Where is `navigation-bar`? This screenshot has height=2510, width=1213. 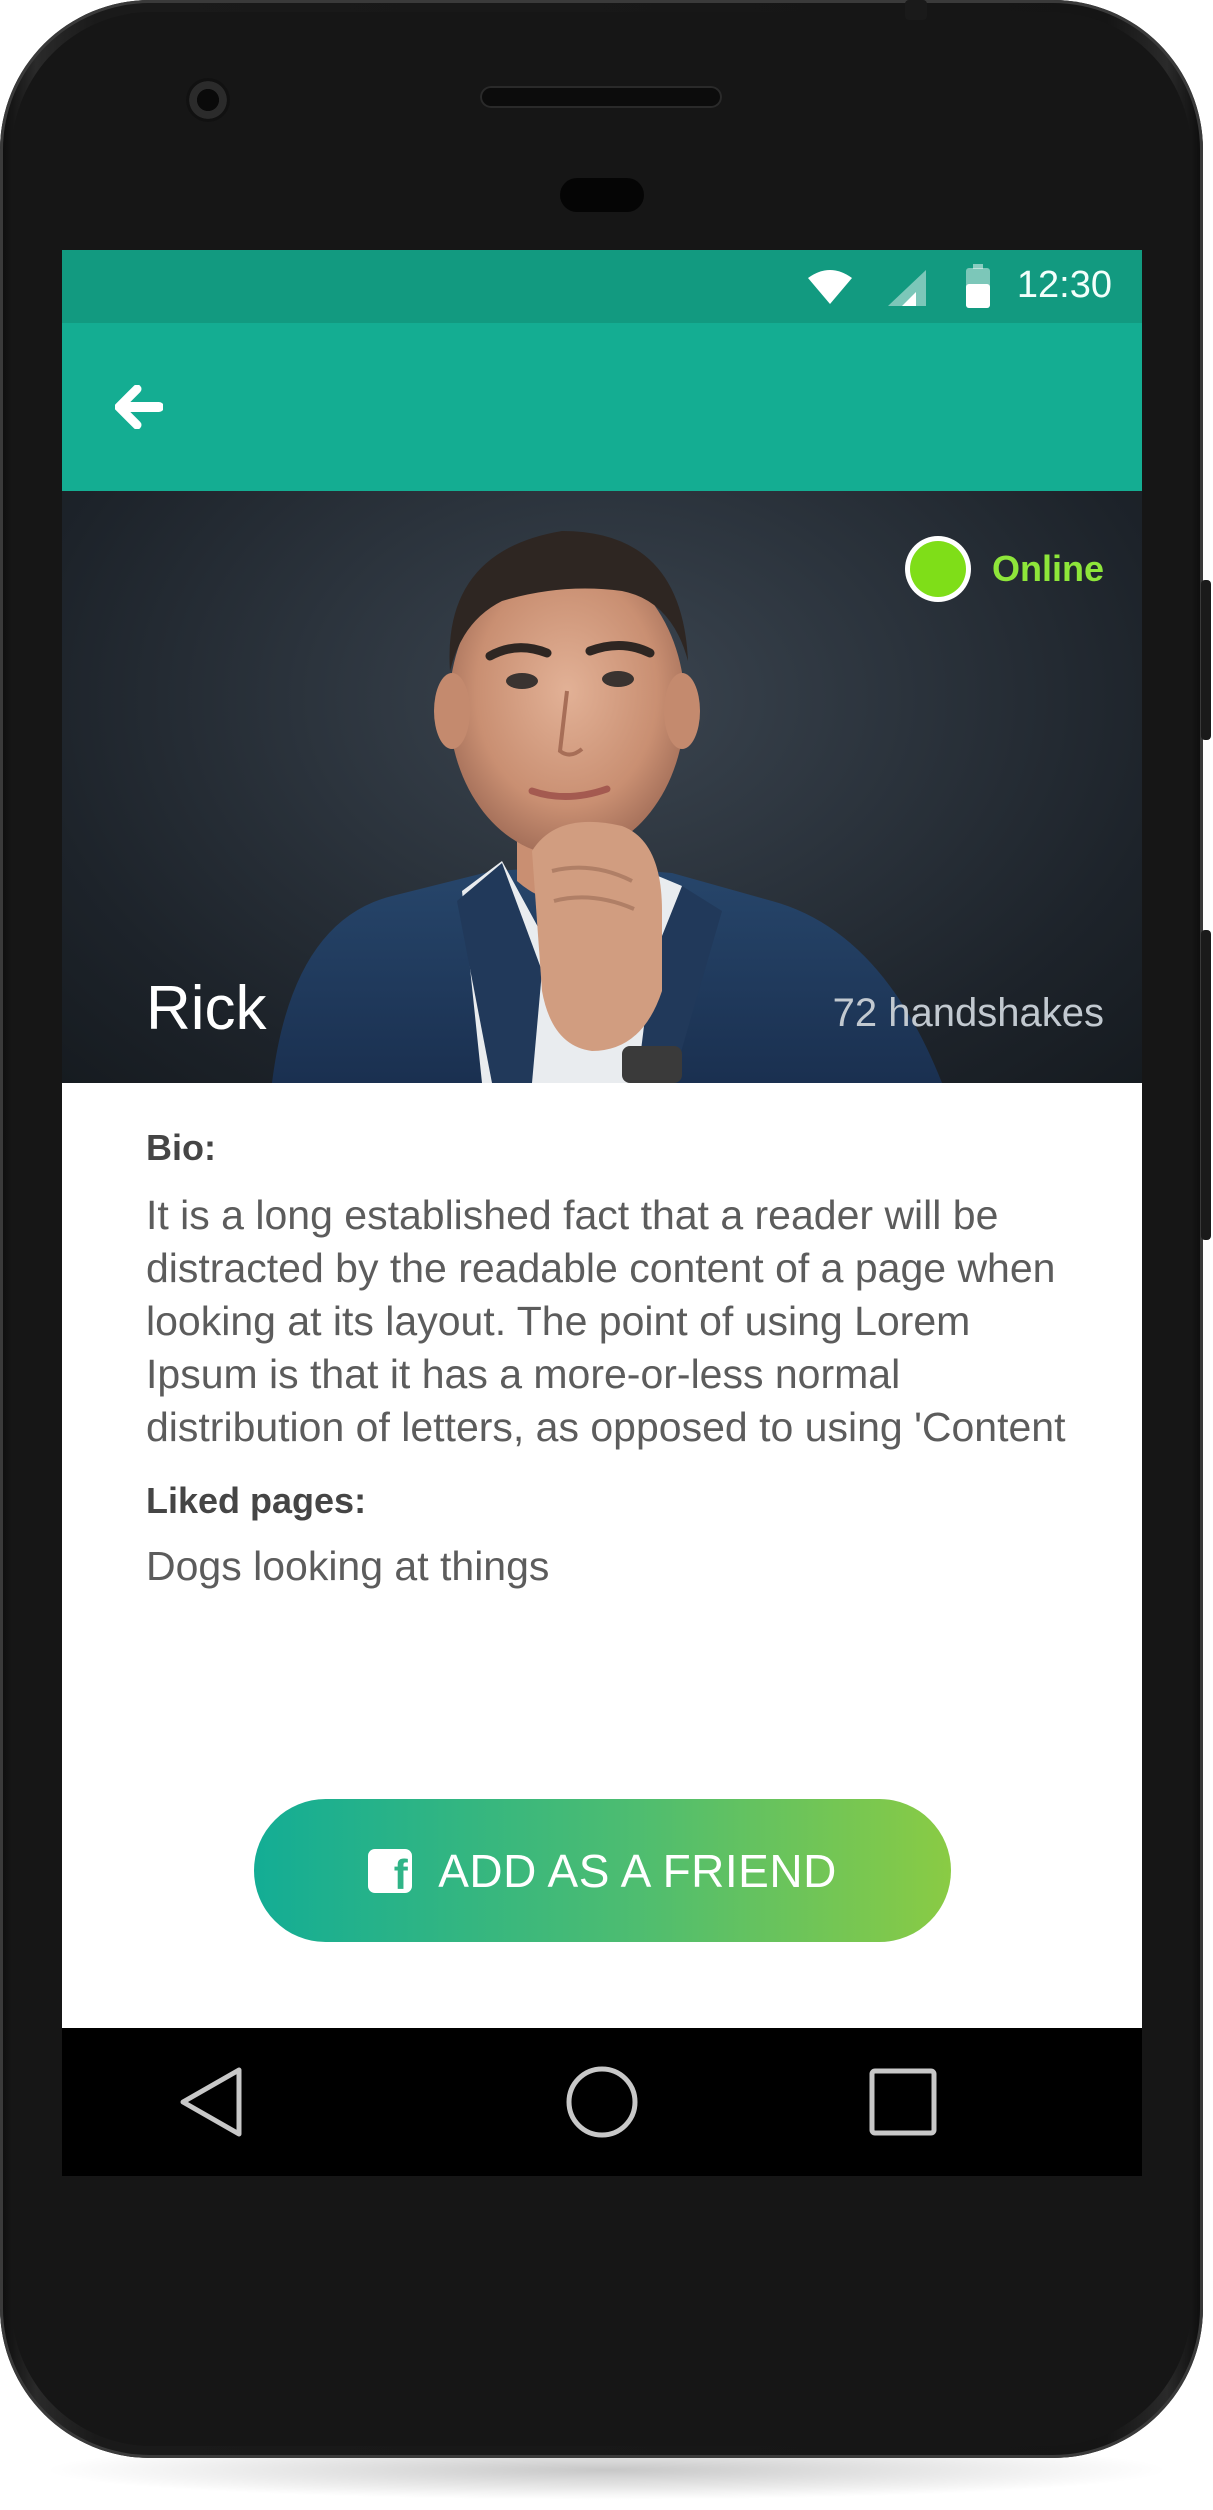 navigation-bar is located at coordinates (602, 2102).